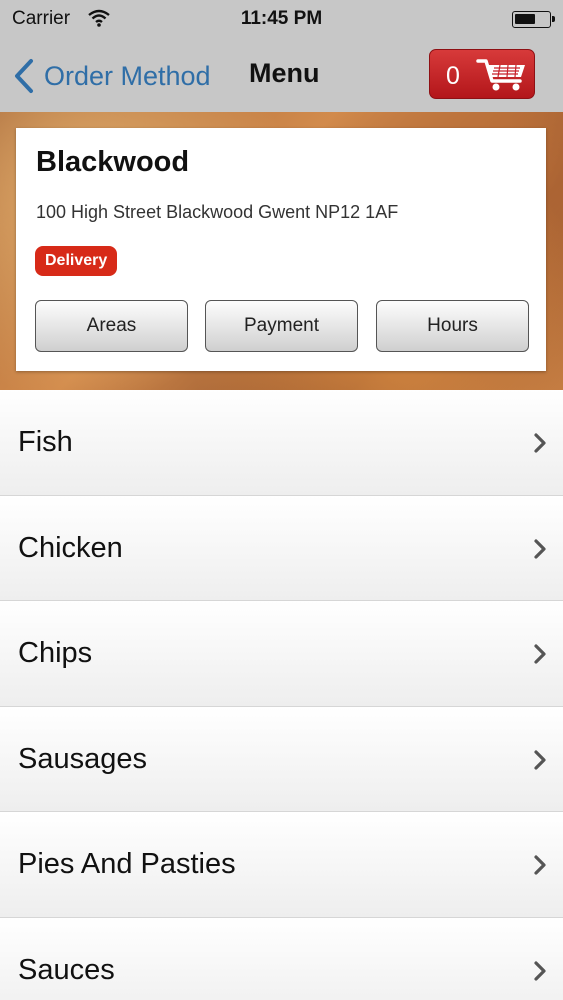 This screenshot has height=1000, width=563. I want to click on menu-item-label: Pies And Pasties, so click(127, 864).